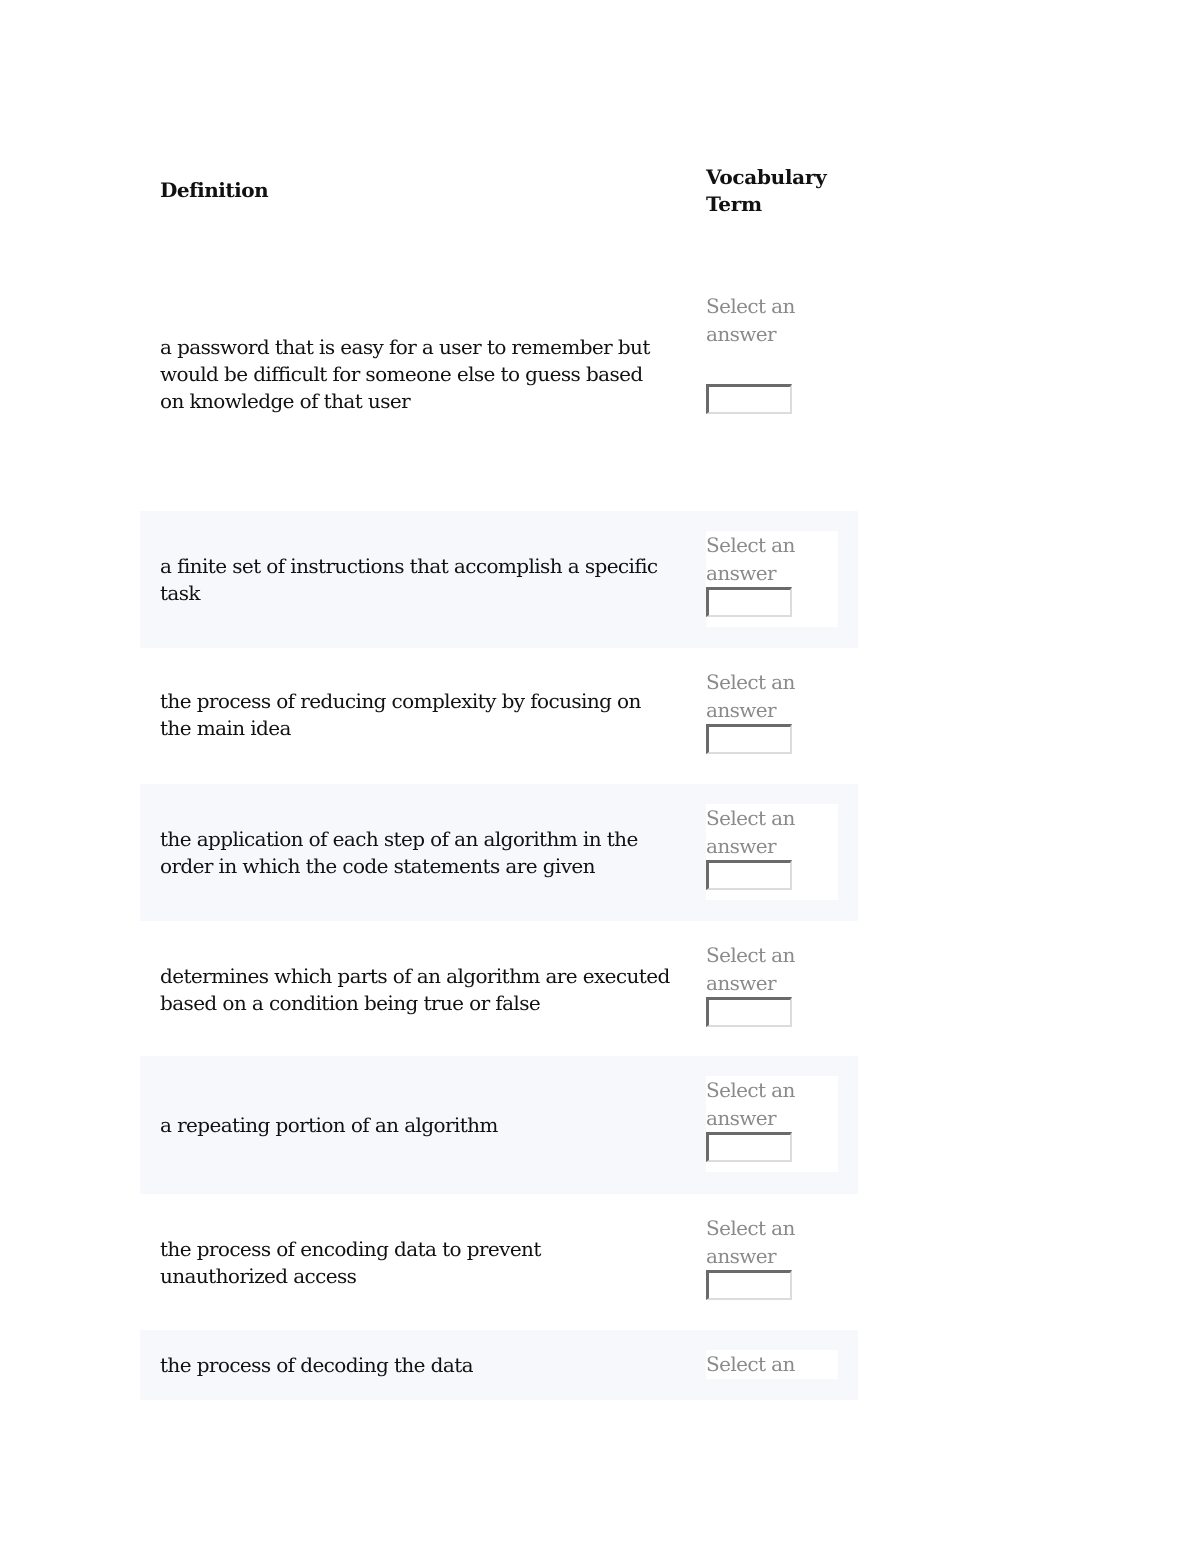  I want to click on definition-text: a repeating portion of an algorithm, so click(329, 1125).